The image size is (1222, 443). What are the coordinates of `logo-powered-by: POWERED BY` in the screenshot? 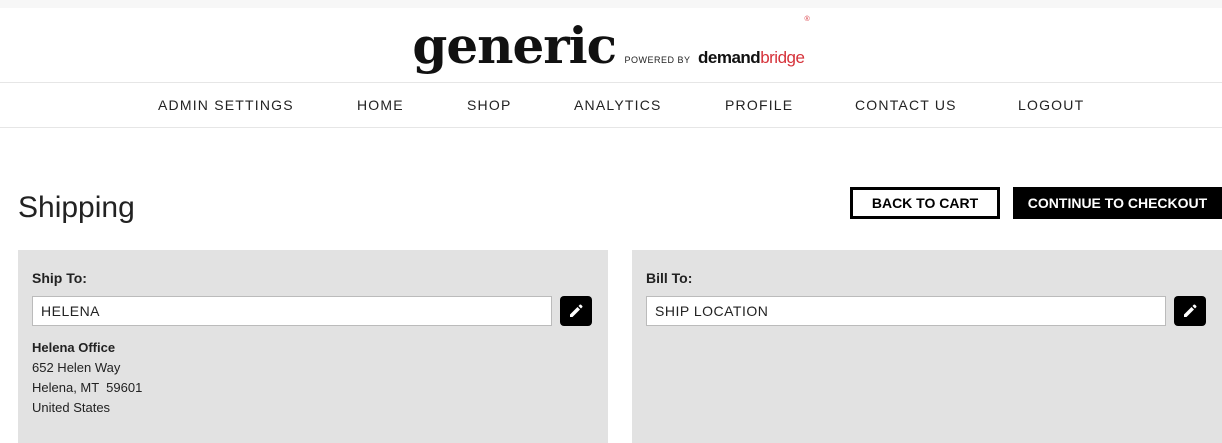 It's located at (657, 60).